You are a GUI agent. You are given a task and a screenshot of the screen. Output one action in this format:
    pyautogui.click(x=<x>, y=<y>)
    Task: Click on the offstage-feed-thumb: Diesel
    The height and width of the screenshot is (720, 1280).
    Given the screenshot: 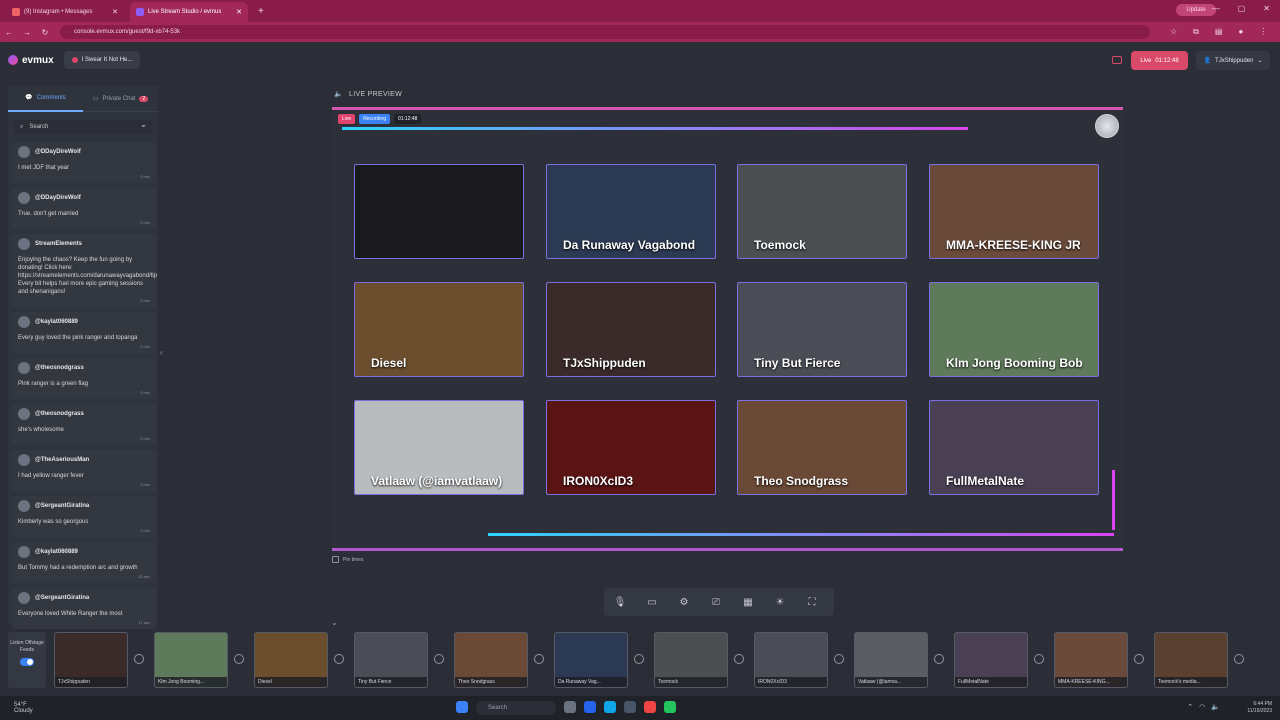 What is the action you would take?
    pyautogui.click(x=291, y=660)
    